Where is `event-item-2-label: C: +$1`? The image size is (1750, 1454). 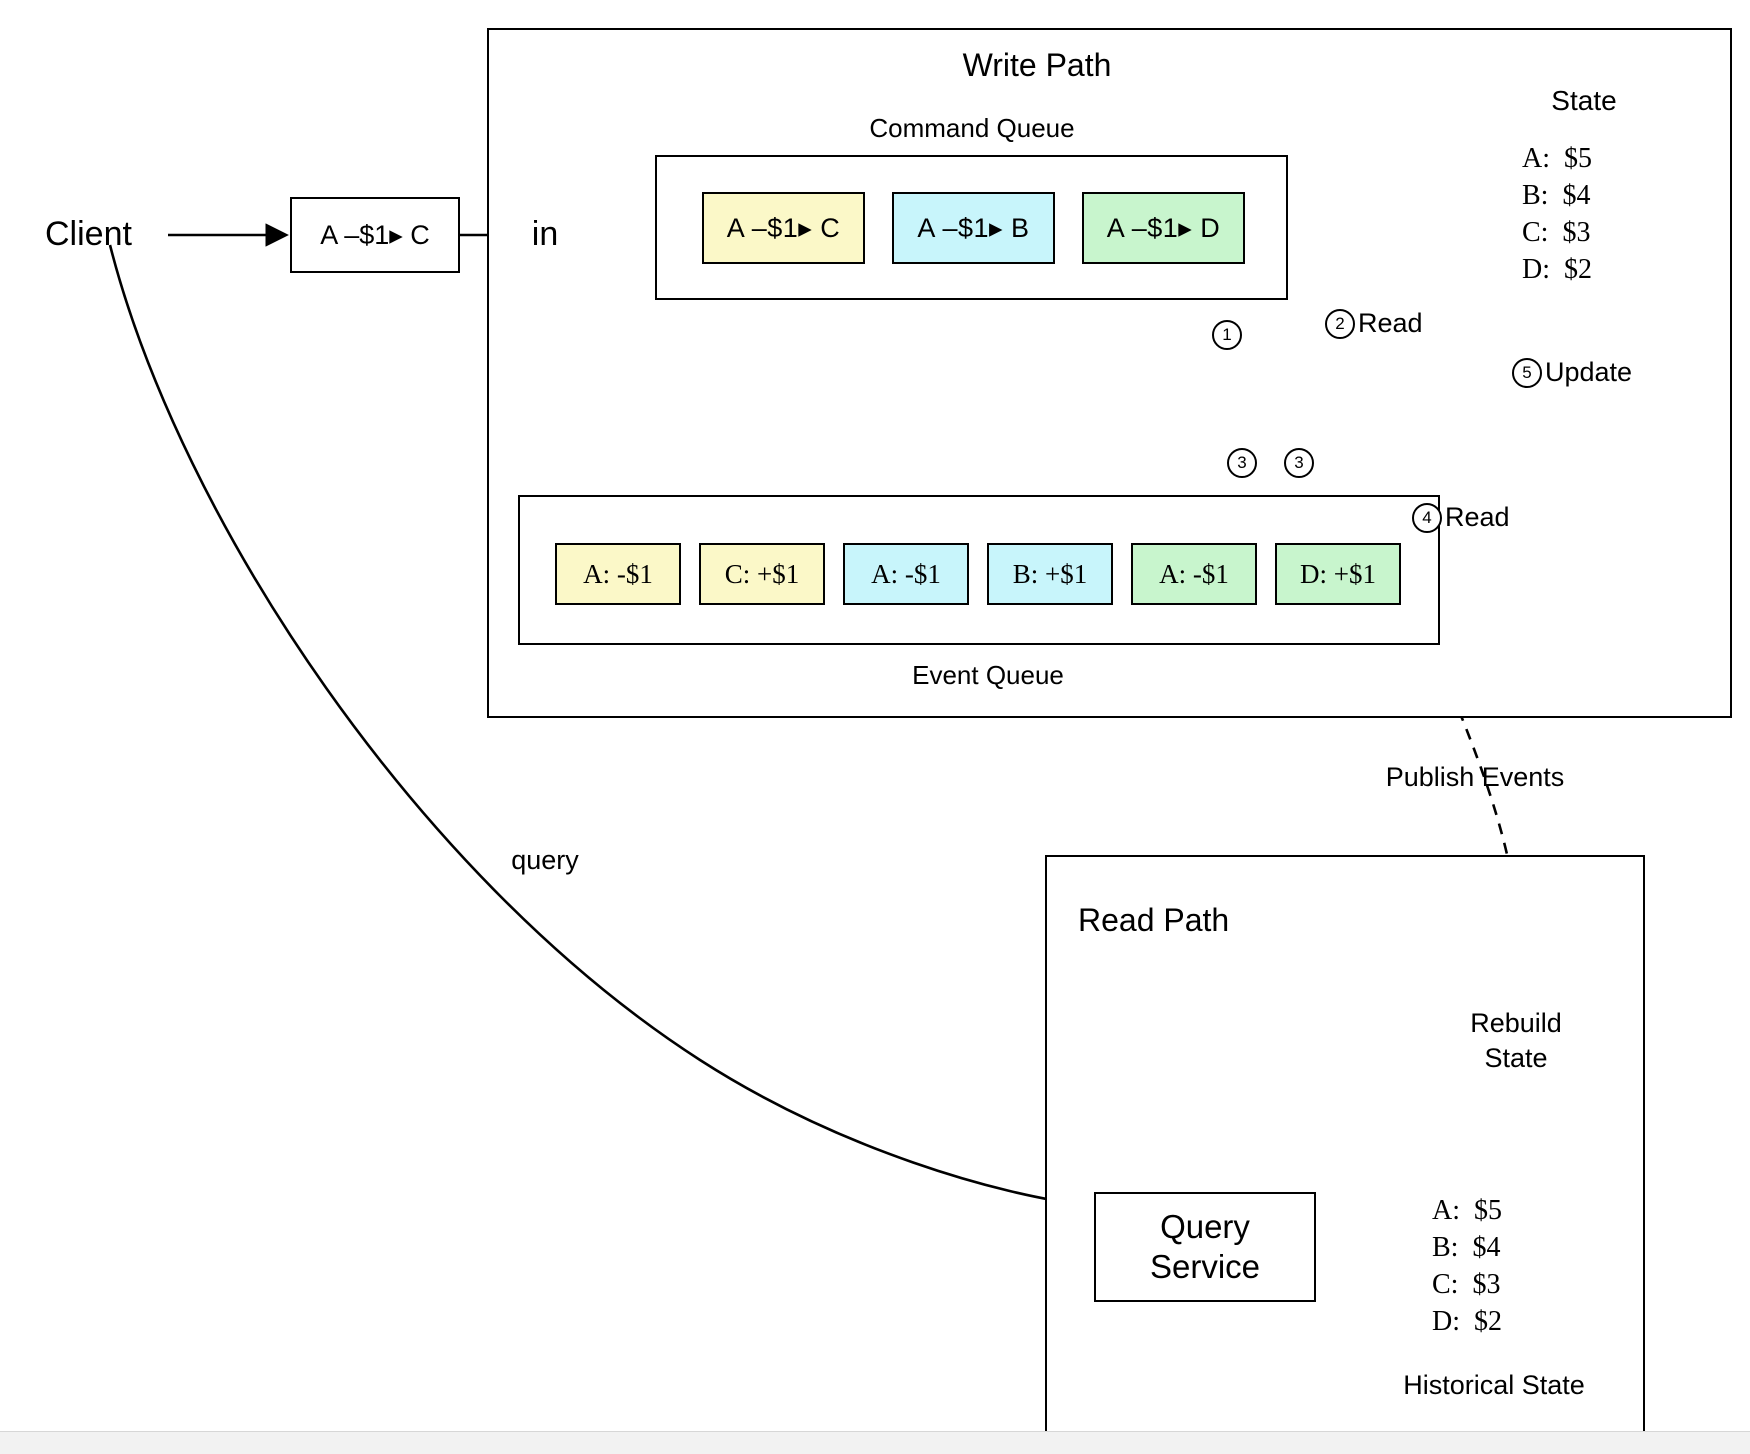
event-item-2-label: C: +$1 is located at coordinates (762, 573).